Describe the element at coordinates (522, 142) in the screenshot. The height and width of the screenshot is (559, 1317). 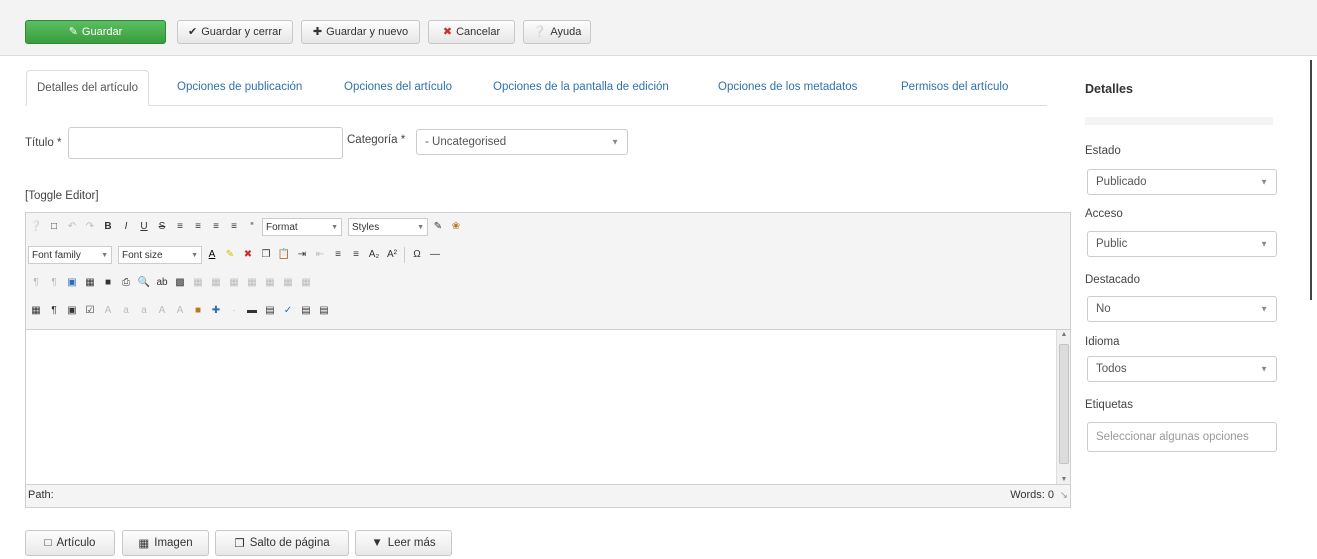
I see `category-select: - Uncategorised ▼` at that location.